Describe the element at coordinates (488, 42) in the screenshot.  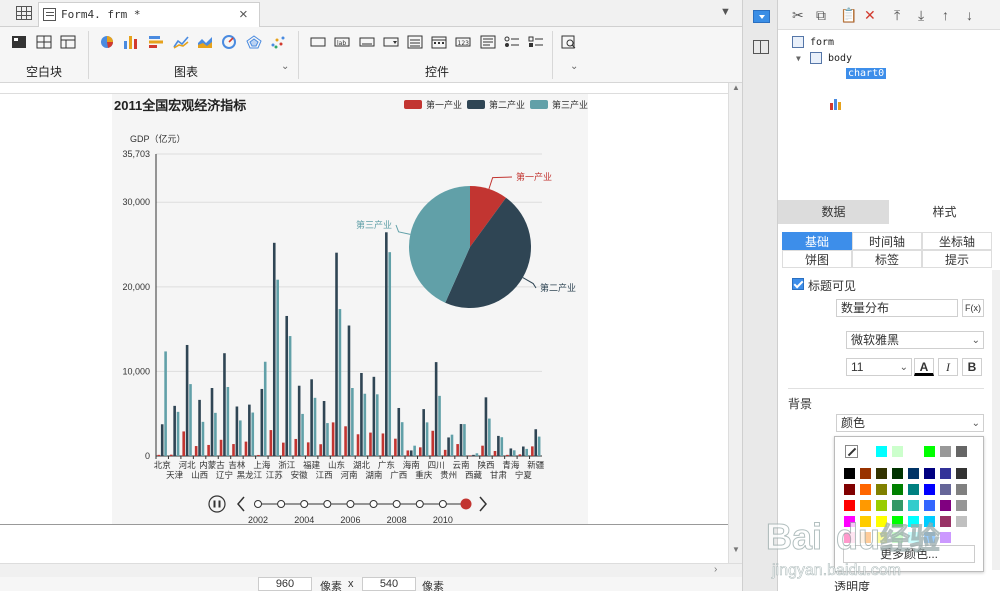
I see `textarea-widget-icon` at that location.